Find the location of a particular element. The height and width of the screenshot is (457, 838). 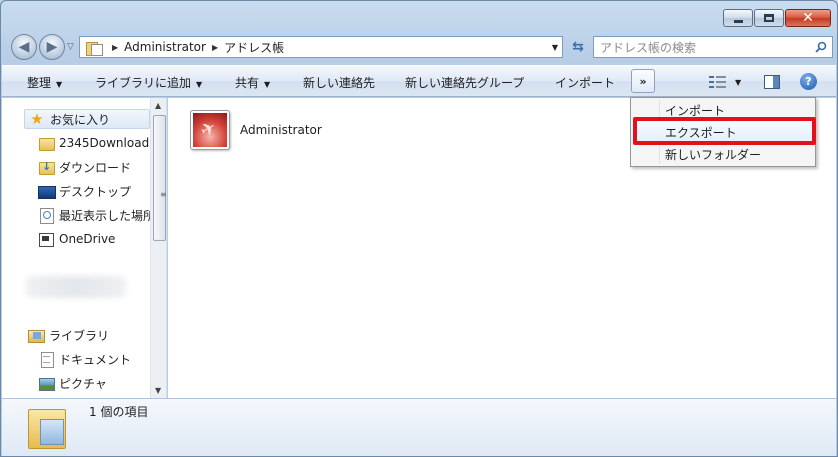

overflow-menu: インポート エクスポート 新しいフォルダー is located at coordinates (723, 132).